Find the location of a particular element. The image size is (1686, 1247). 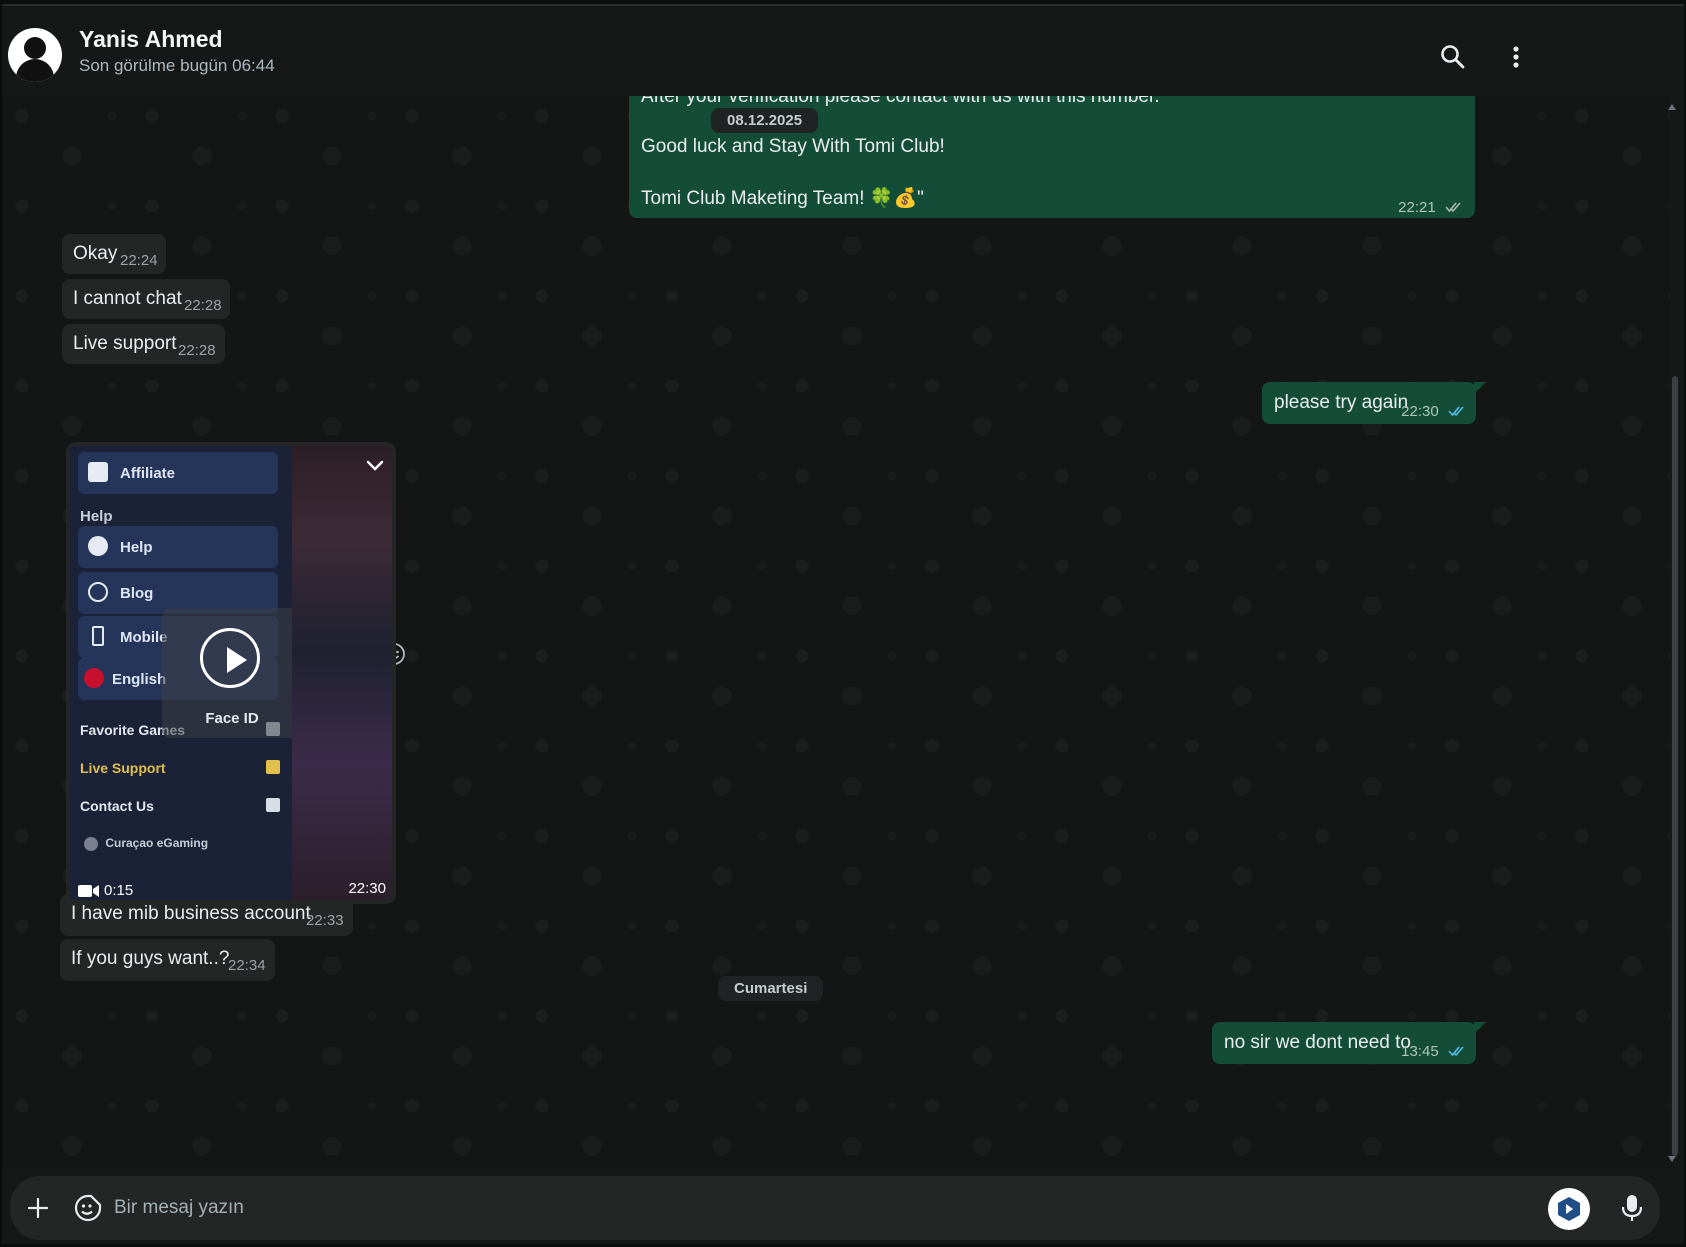

video-camera-icon is located at coordinates (88, 890).